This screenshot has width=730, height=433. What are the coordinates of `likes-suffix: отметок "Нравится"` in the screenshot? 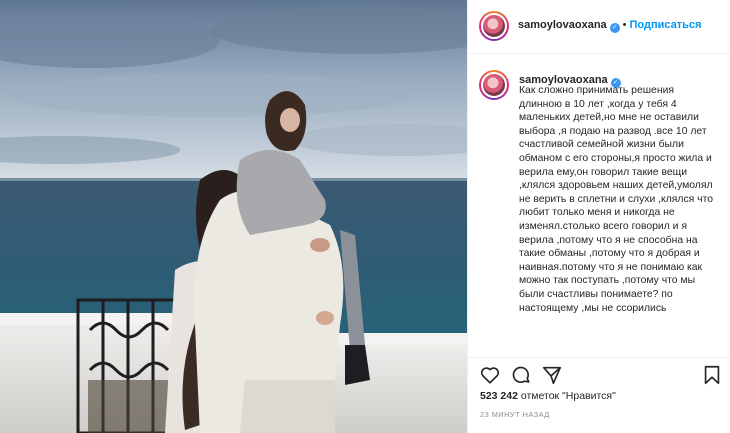 It's located at (568, 396).